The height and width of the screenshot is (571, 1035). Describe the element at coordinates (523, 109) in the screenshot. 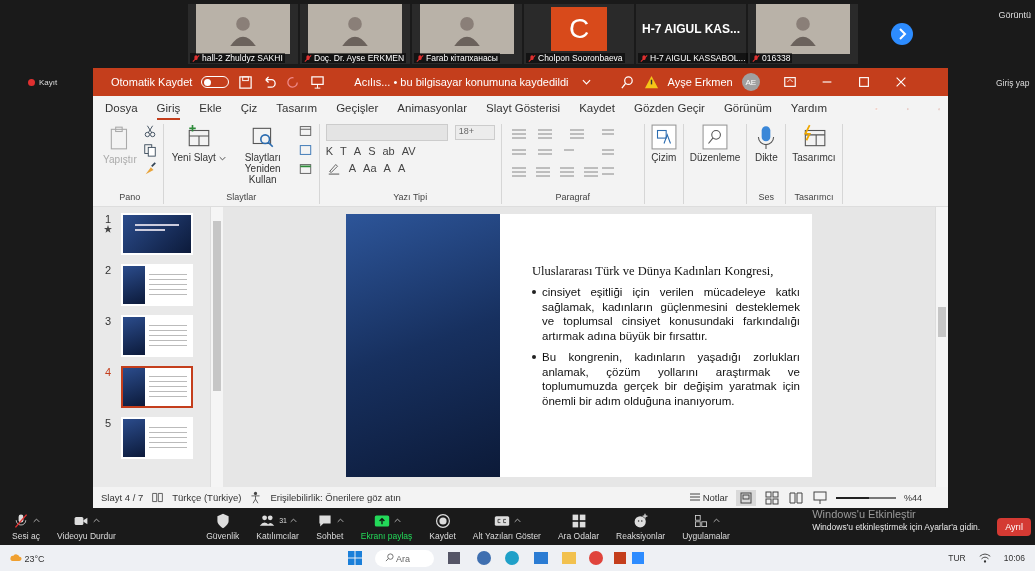

I see `ribbon-tab: Slayt Gösterisi` at that location.